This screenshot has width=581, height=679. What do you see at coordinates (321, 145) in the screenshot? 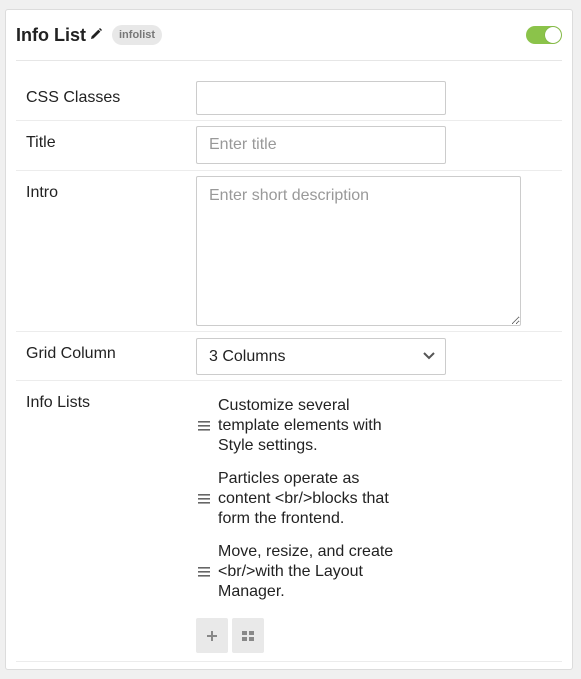
I see `title-input` at bounding box center [321, 145].